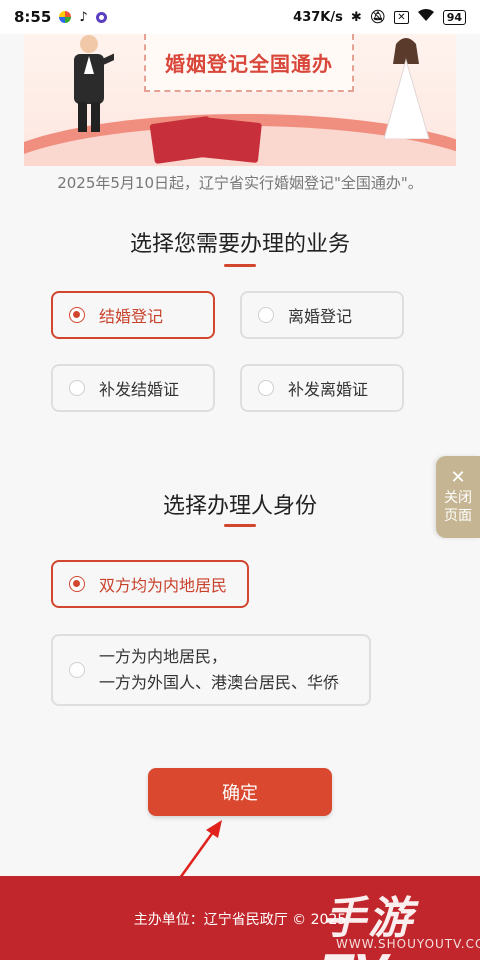 The height and width of the screenshot is (960, 480). I want to click on bluetooth-icon: ✱, so click(356, 17).